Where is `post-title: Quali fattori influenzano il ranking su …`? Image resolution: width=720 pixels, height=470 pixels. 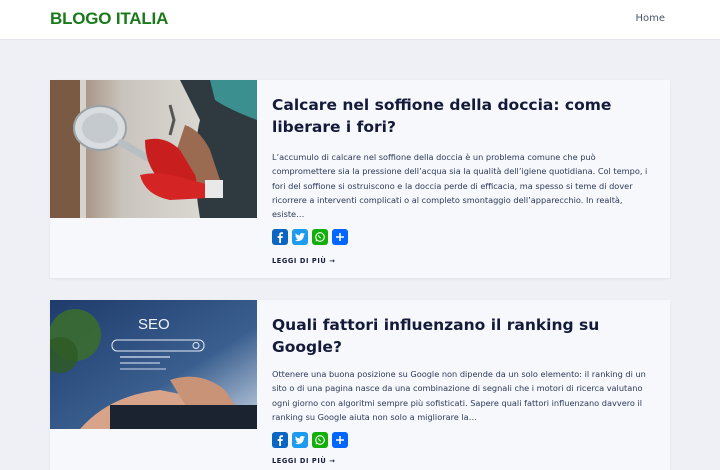 post-title: Quali fattori influenzano il ranking su … is located at coordinates (461, 336).